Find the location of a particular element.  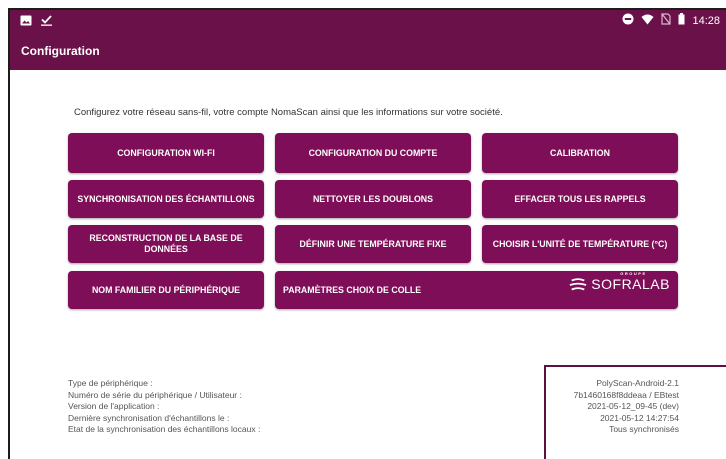

clean-duplicates-label: NETTOYER LES DOUBLONS is located at coordinates (373, 198).